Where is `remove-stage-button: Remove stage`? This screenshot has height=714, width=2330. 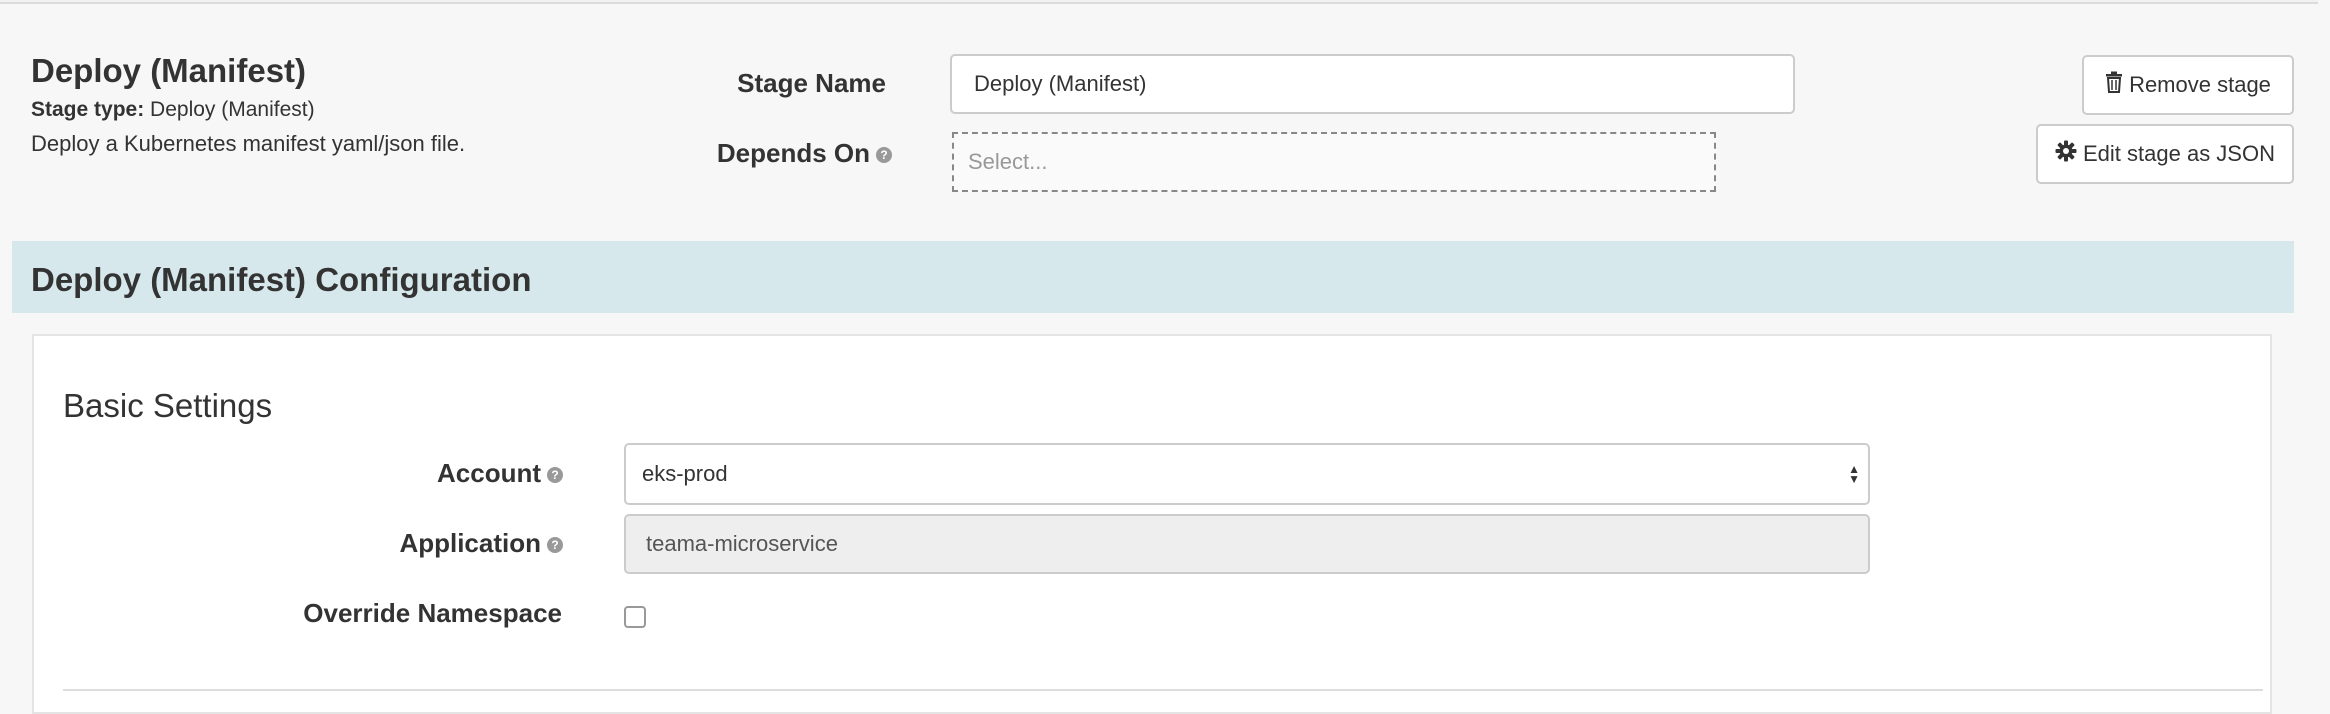 remove-stage-button: Remove stage is located at coordinates (2188, 85).